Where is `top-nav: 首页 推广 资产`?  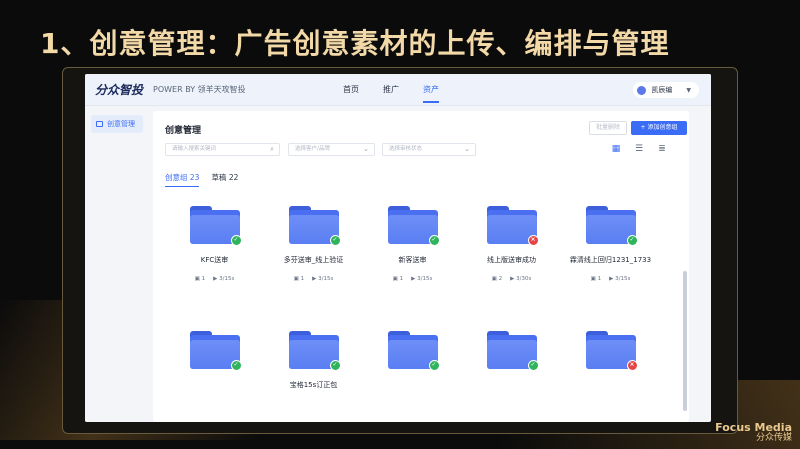 top-nav: 首页 推广 资产 is located at coordinates (403, 90).